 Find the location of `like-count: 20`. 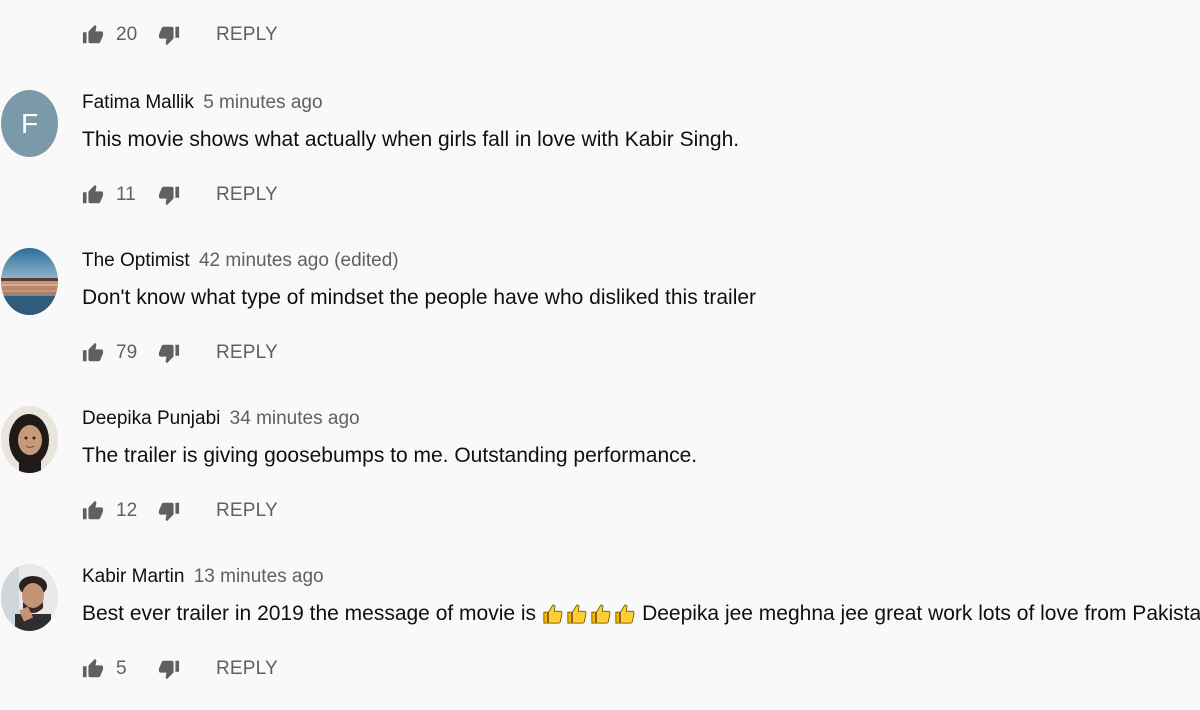

like-count: 20 is located at coordinates (127, 34).